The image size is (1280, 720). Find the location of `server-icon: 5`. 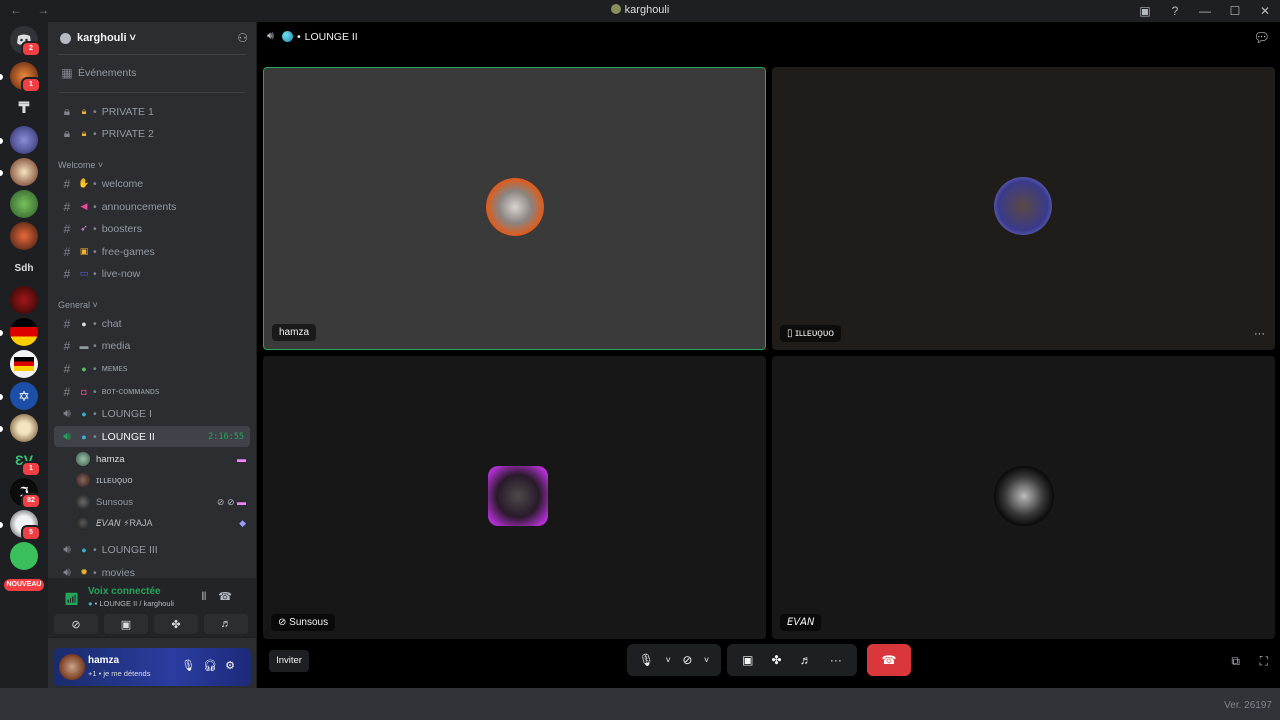

server-icon: 5 is located at coordinates (25, 525).